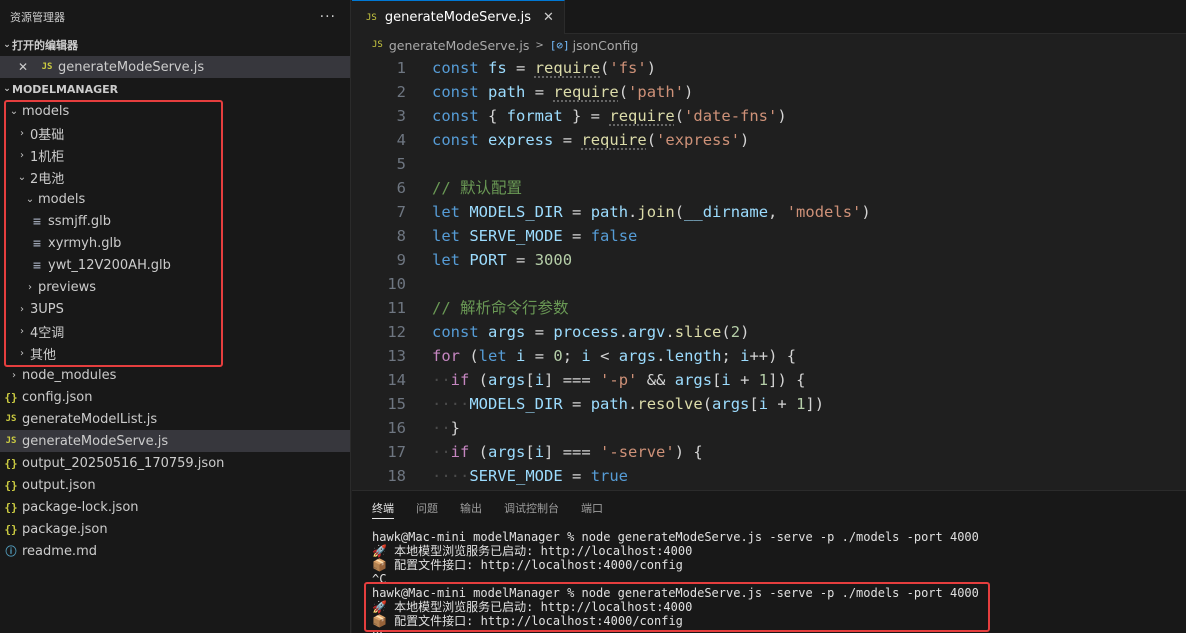 Image resolution: width=1186 pixels, height=633 pixels. Describe the element at coordinates (769, 476) in the screenshot. I see `code-line: 18 ····SERVE_MODE = true` at that location.